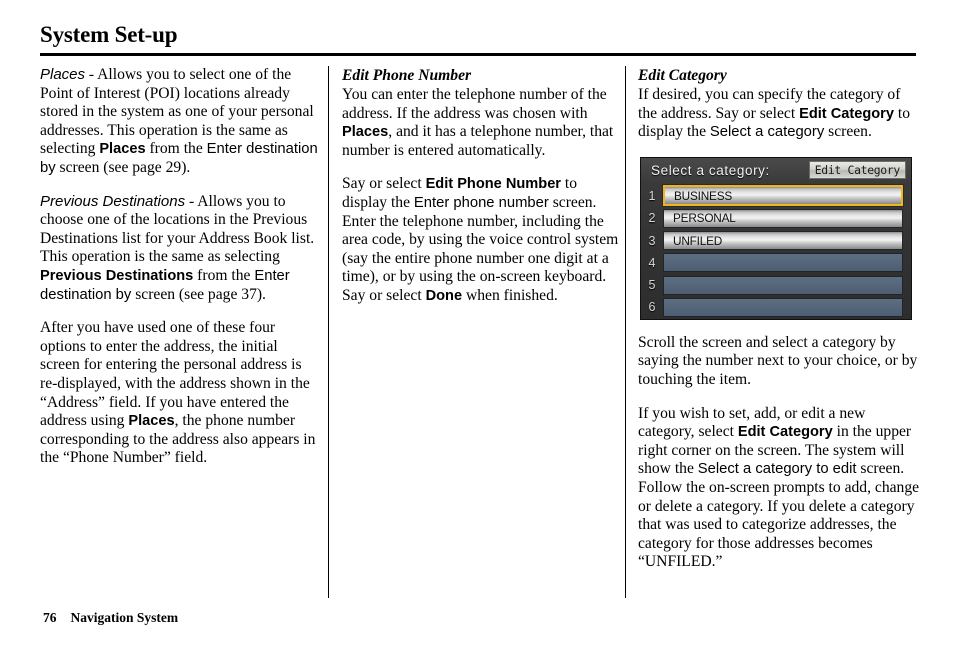 Image resolution: width=954 pixels, height=652 pixels. What do you see at coordinates (710, 170) in the screenshot?
I see `nav-screen-title: Select a category:` at bounding box center [710, 170].